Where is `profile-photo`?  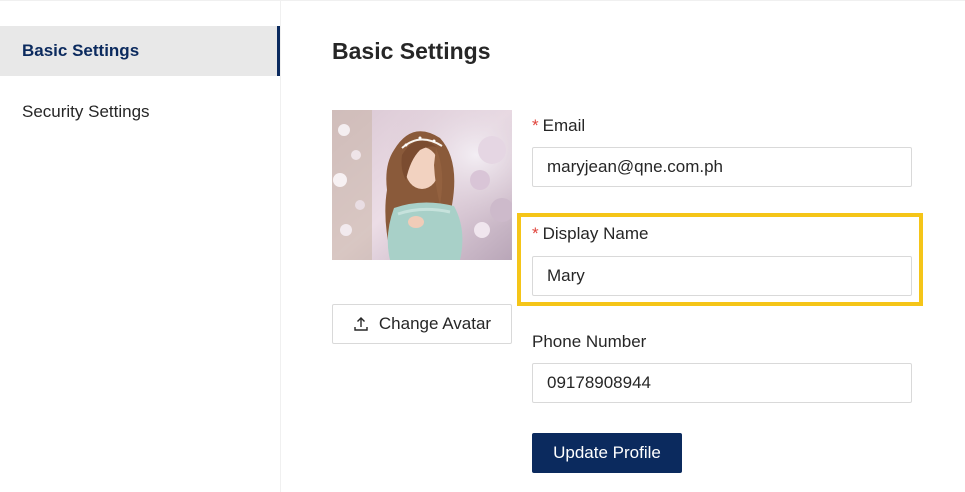 profile-photo is located at coordinates (422, 185).